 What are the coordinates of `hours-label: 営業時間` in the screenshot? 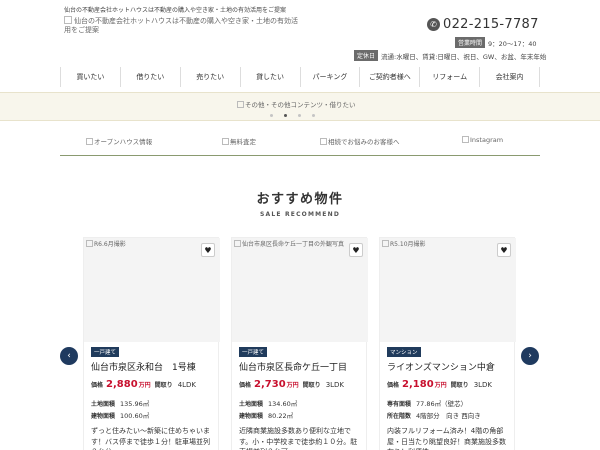 It's located at (470, 42).